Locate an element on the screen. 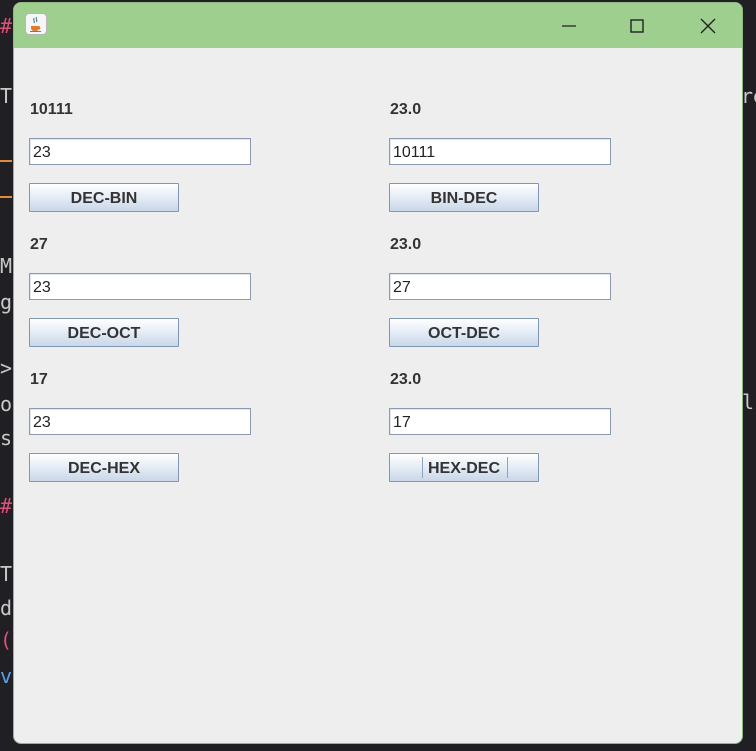  bg-text-fragment: v is located at coordinates (6, 676).